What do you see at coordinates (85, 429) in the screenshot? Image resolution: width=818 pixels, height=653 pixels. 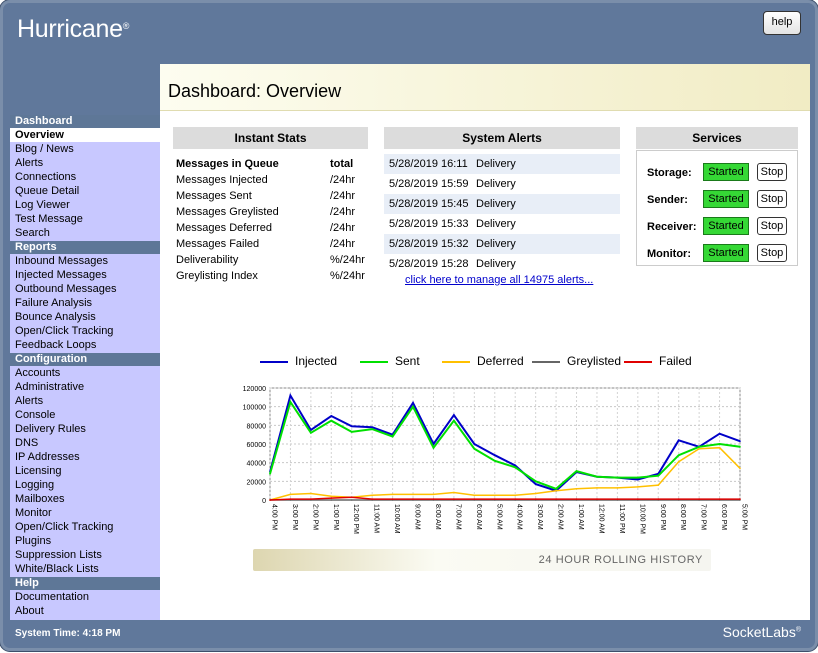 I see `sidebar-item-delivery-rules: Delivery Rules` at bounding box center [85, 429].